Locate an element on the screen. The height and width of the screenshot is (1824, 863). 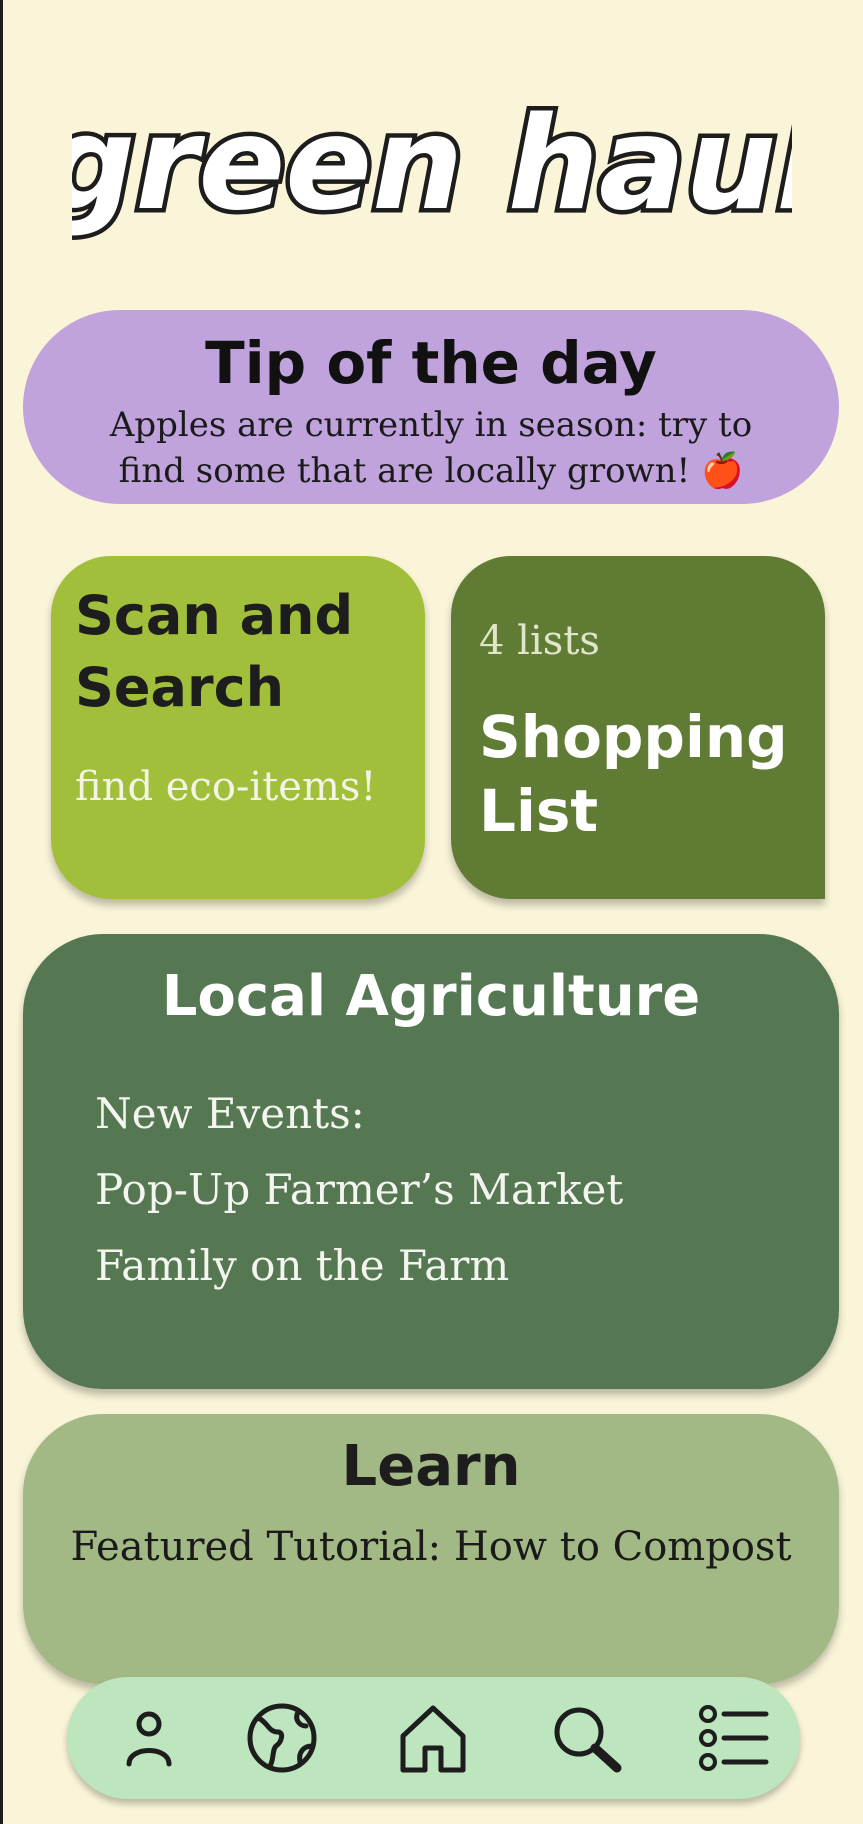
local-events-heading: New Events: is located at coordinates (230, 1113).